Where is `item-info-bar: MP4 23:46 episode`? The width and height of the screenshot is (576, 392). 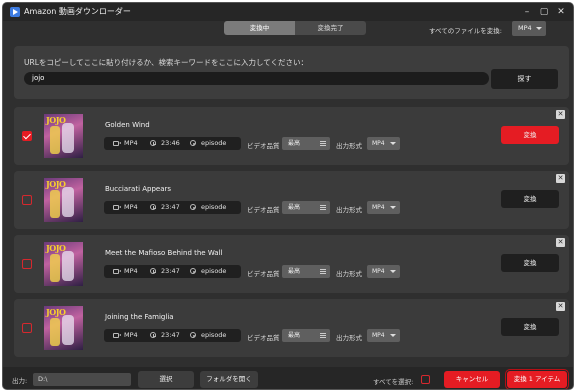
item-info-bar: MP4 23:46 episode is located at coordinates (172, 143).